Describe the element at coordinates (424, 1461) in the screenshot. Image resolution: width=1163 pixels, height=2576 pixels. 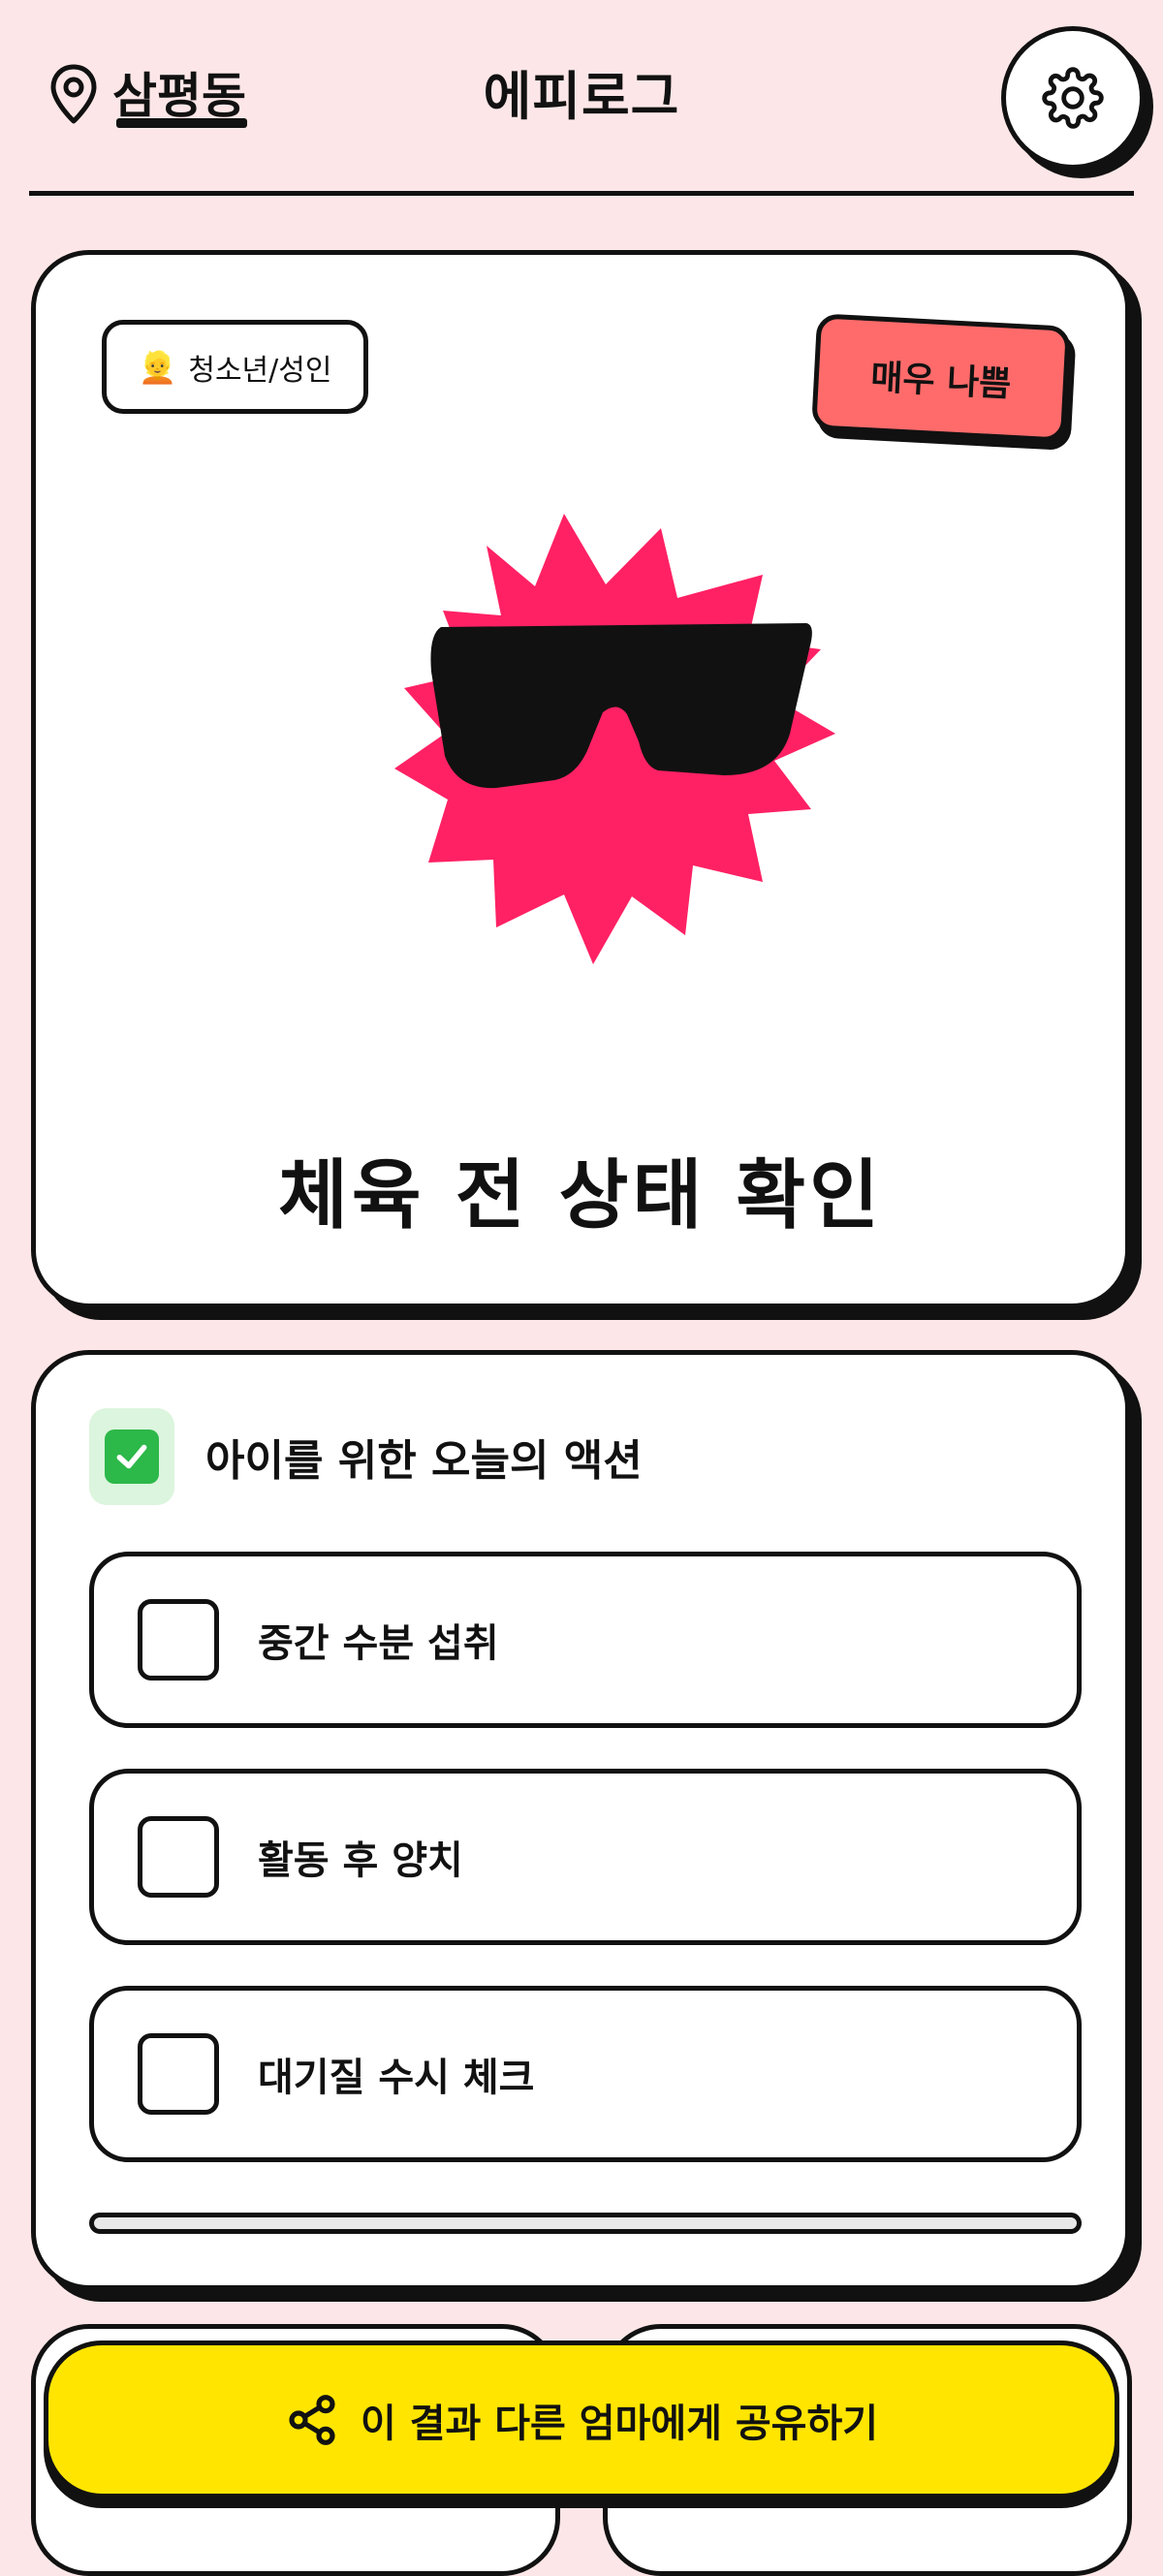
I see `section-title: 아이를 위한 오늘의 액션` at that location.